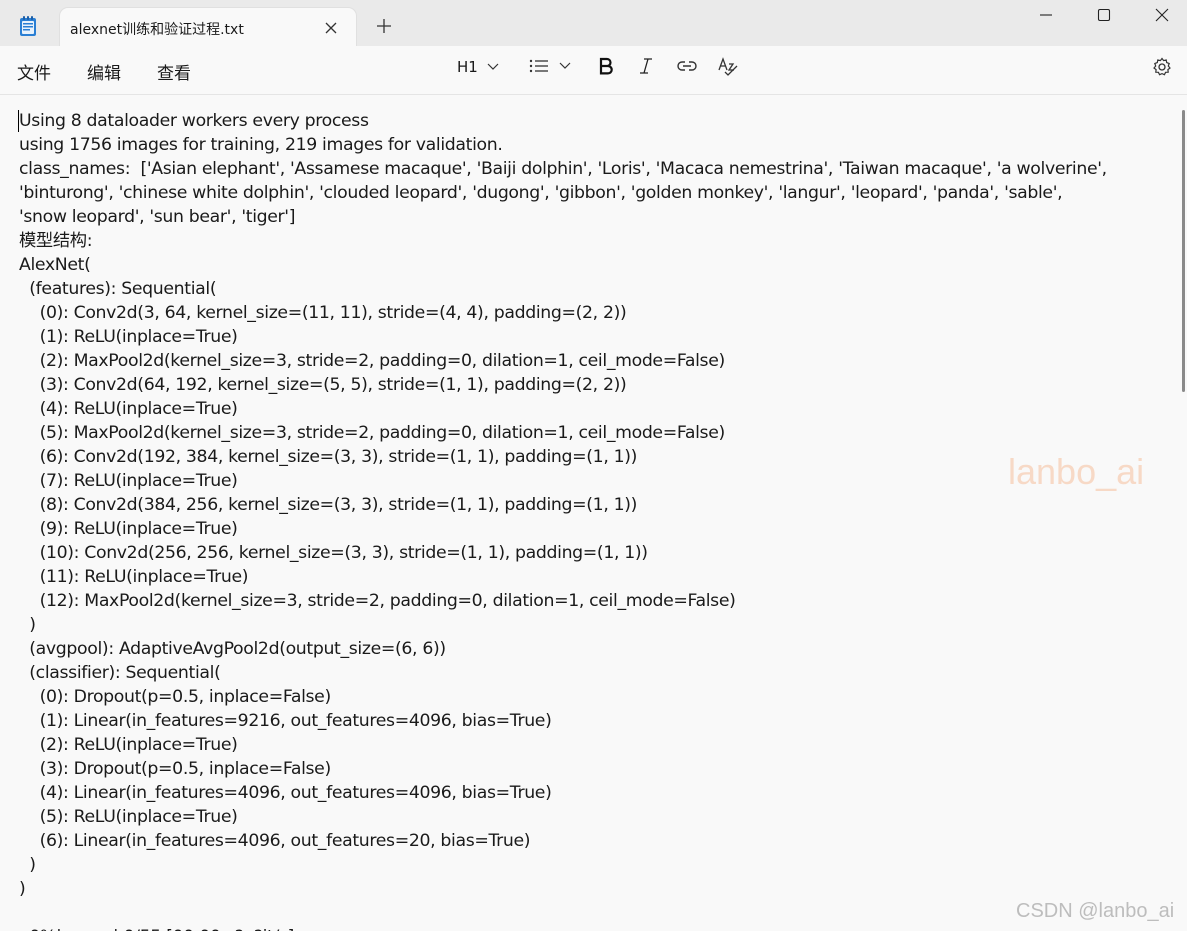 This screenshot has height=931, width=1187. What do you see at coordinates (56, 241) in the screenshot?
I see `text-line: 模型结构:` at bounding box center [56, 241].